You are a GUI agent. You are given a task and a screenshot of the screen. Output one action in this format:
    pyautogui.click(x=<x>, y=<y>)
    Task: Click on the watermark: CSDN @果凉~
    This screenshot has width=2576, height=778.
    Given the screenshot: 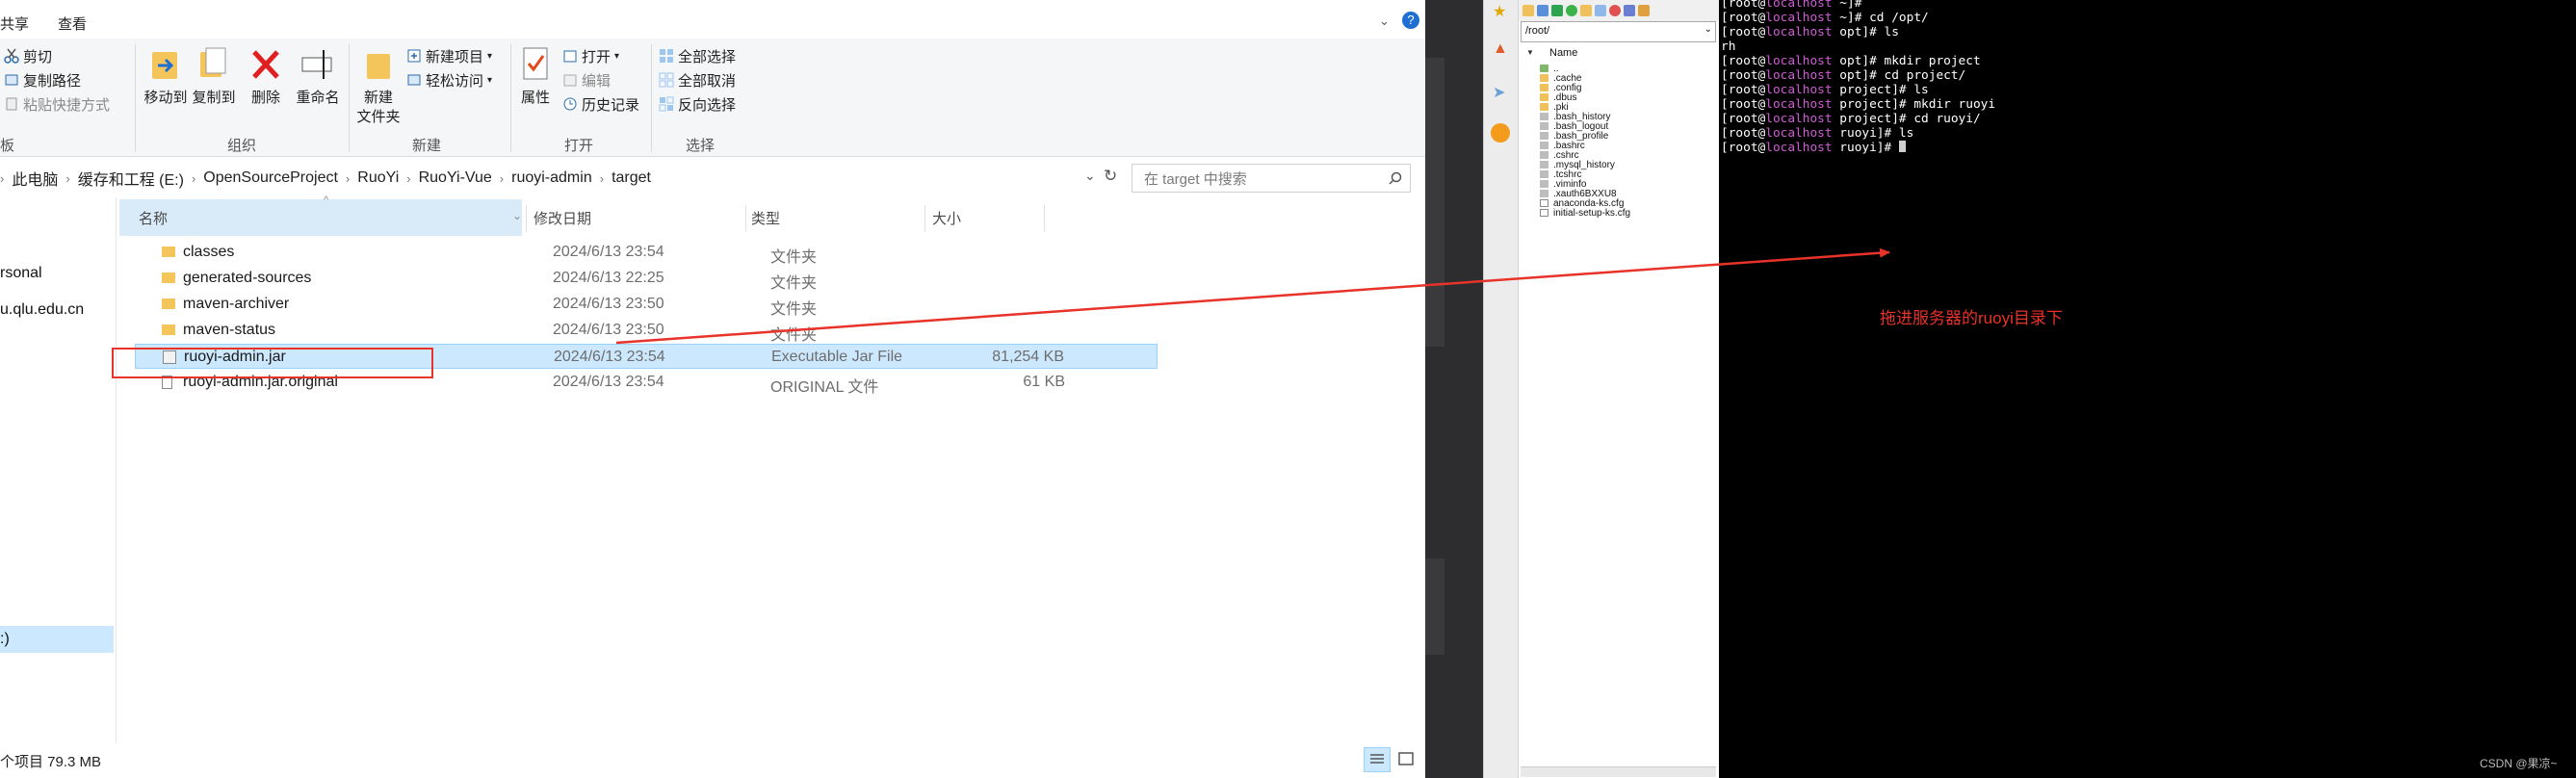 What is the action you would take?
    pyautogui.click(x=2519, y=763)
    